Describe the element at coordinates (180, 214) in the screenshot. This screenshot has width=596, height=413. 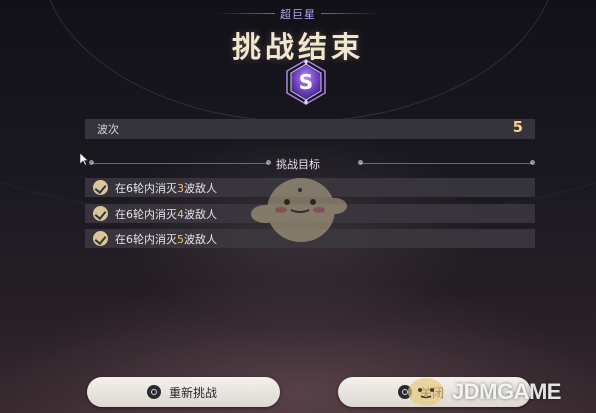
I see `goal-count: 4` at that location.